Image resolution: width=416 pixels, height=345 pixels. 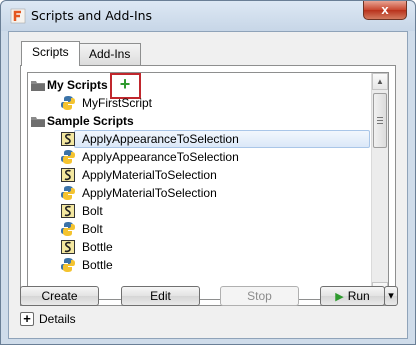 What do you see at coordinates (259, 296) in the screenshot?
I see `stop-button: Stop` at bounding box center [259, 296].